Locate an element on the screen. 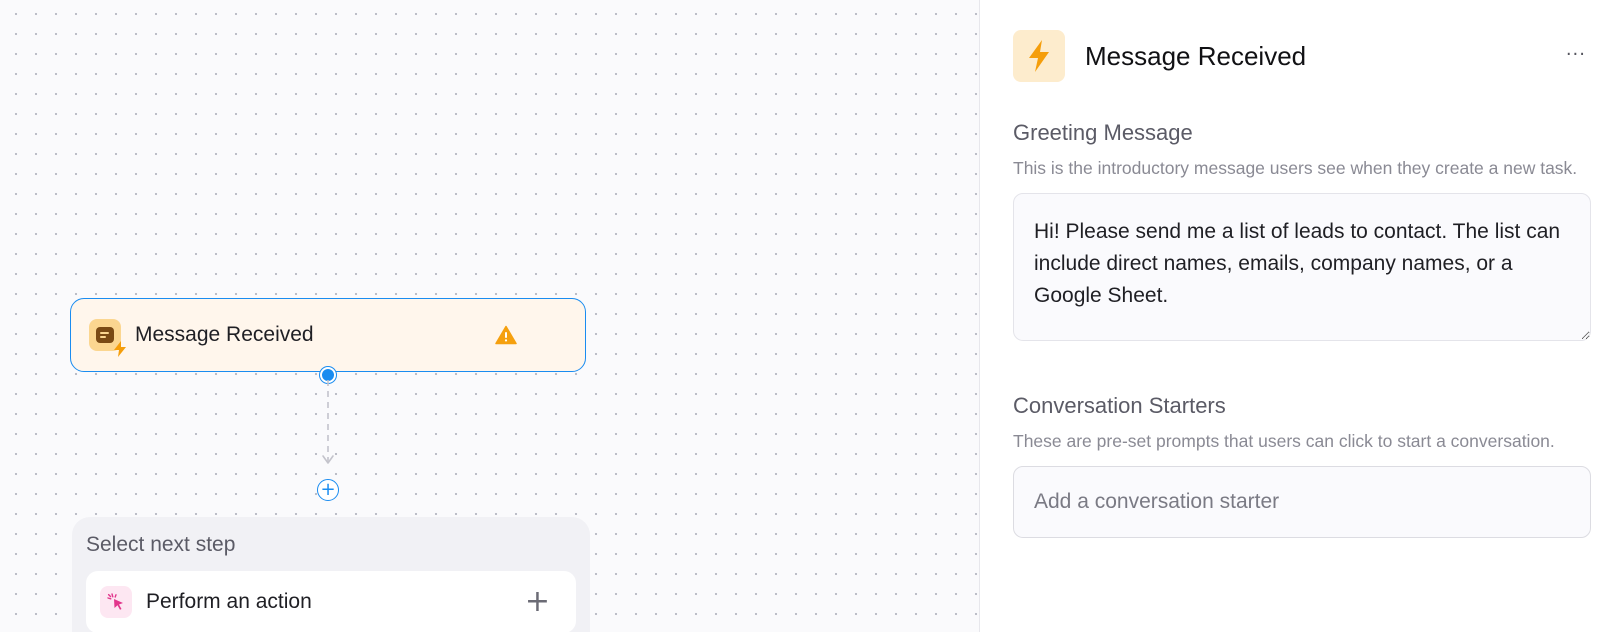 Image resolution: width=1600 pixels, height=632 pixels. plus-icon: + is located at coordinates (537, 602).